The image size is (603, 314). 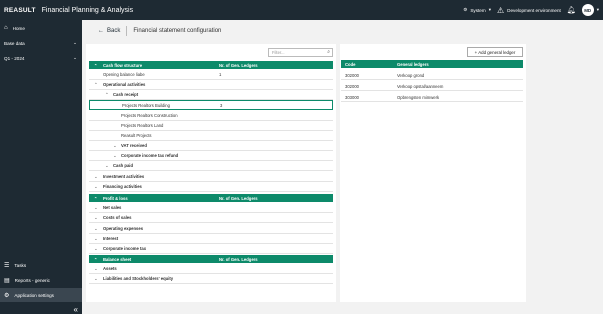 I want to click on ledger-name: Opbrengsten mimwerk, so click(x=418, y=97).